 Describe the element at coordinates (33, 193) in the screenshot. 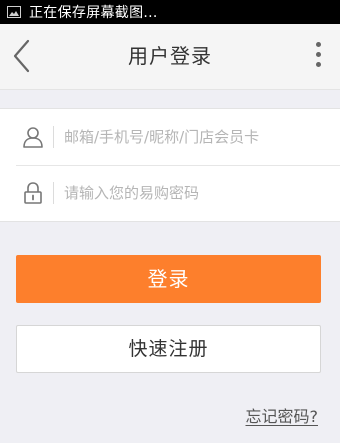

I see `lock-icon` at that location.